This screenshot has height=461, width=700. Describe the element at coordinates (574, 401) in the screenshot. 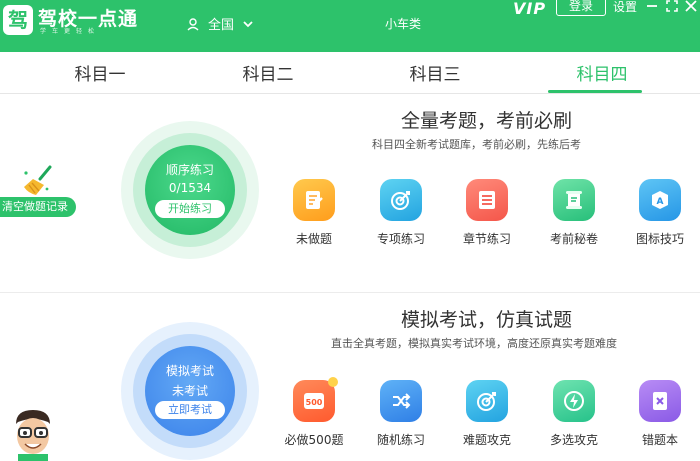

I see `lightning-icon` at that location.